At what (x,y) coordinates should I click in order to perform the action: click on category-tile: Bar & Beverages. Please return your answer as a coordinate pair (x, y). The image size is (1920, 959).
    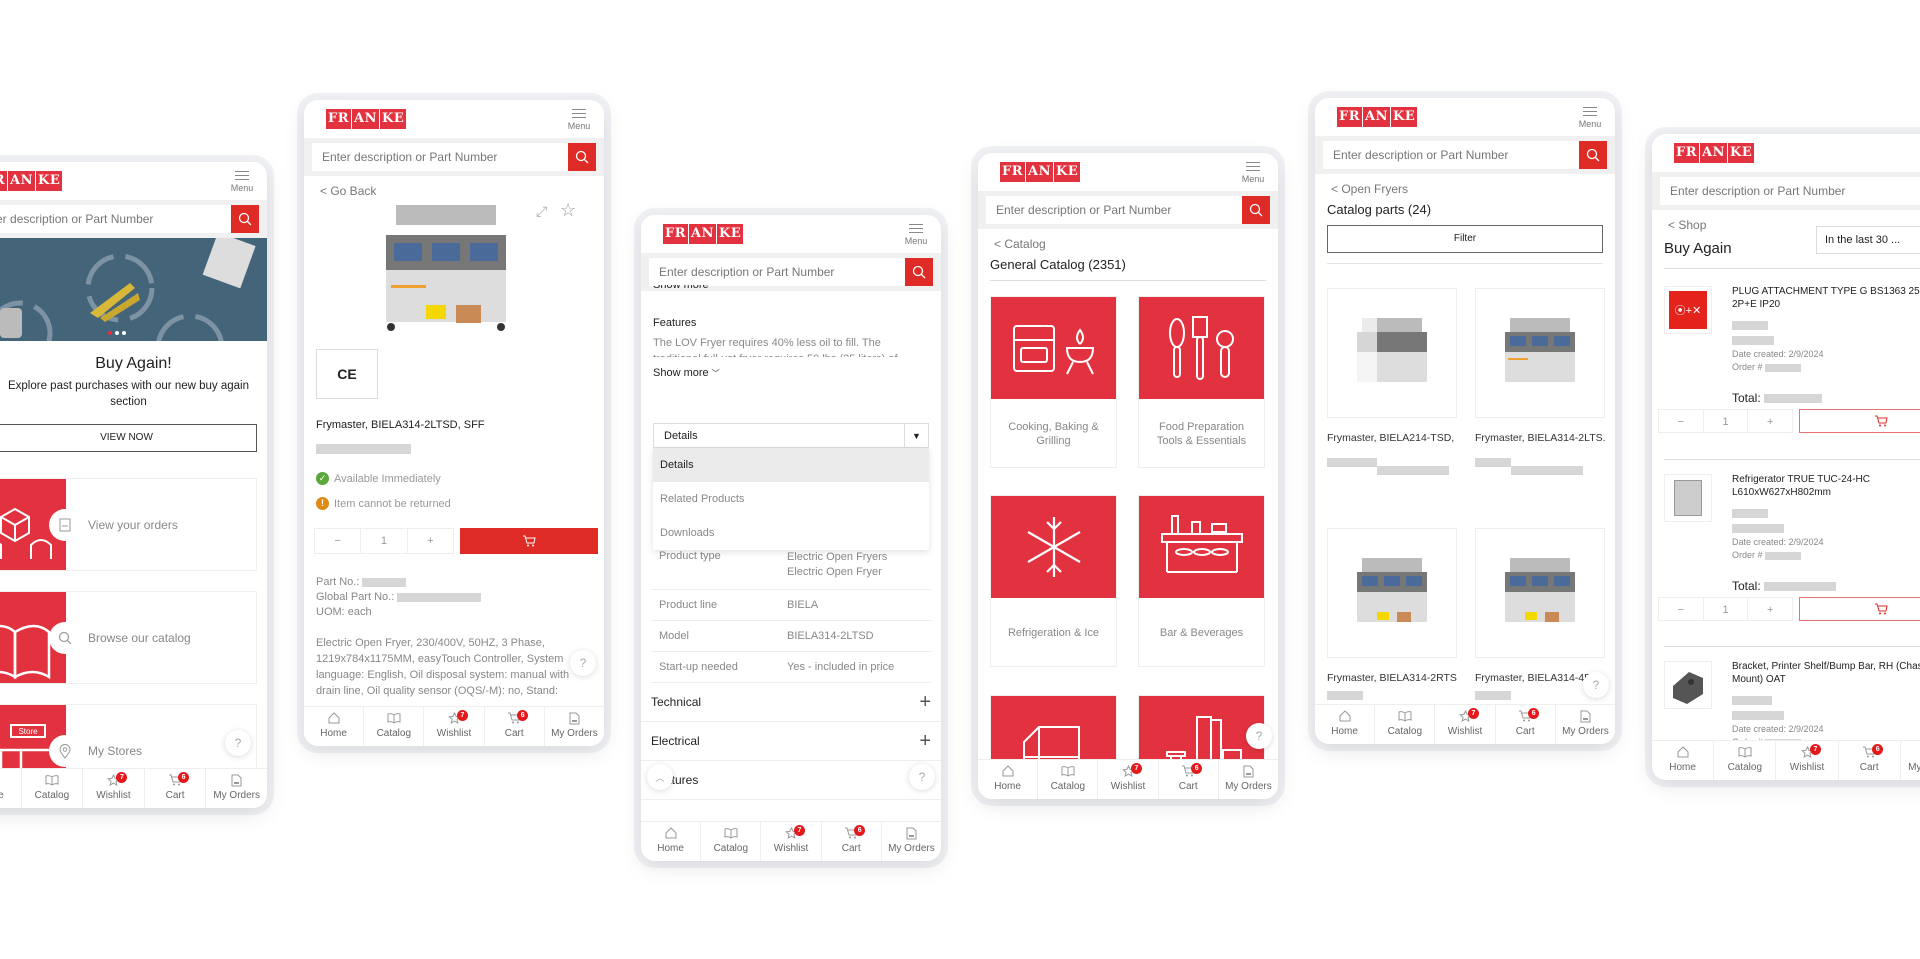
    Looking at the image, I should click on (1201, 581).